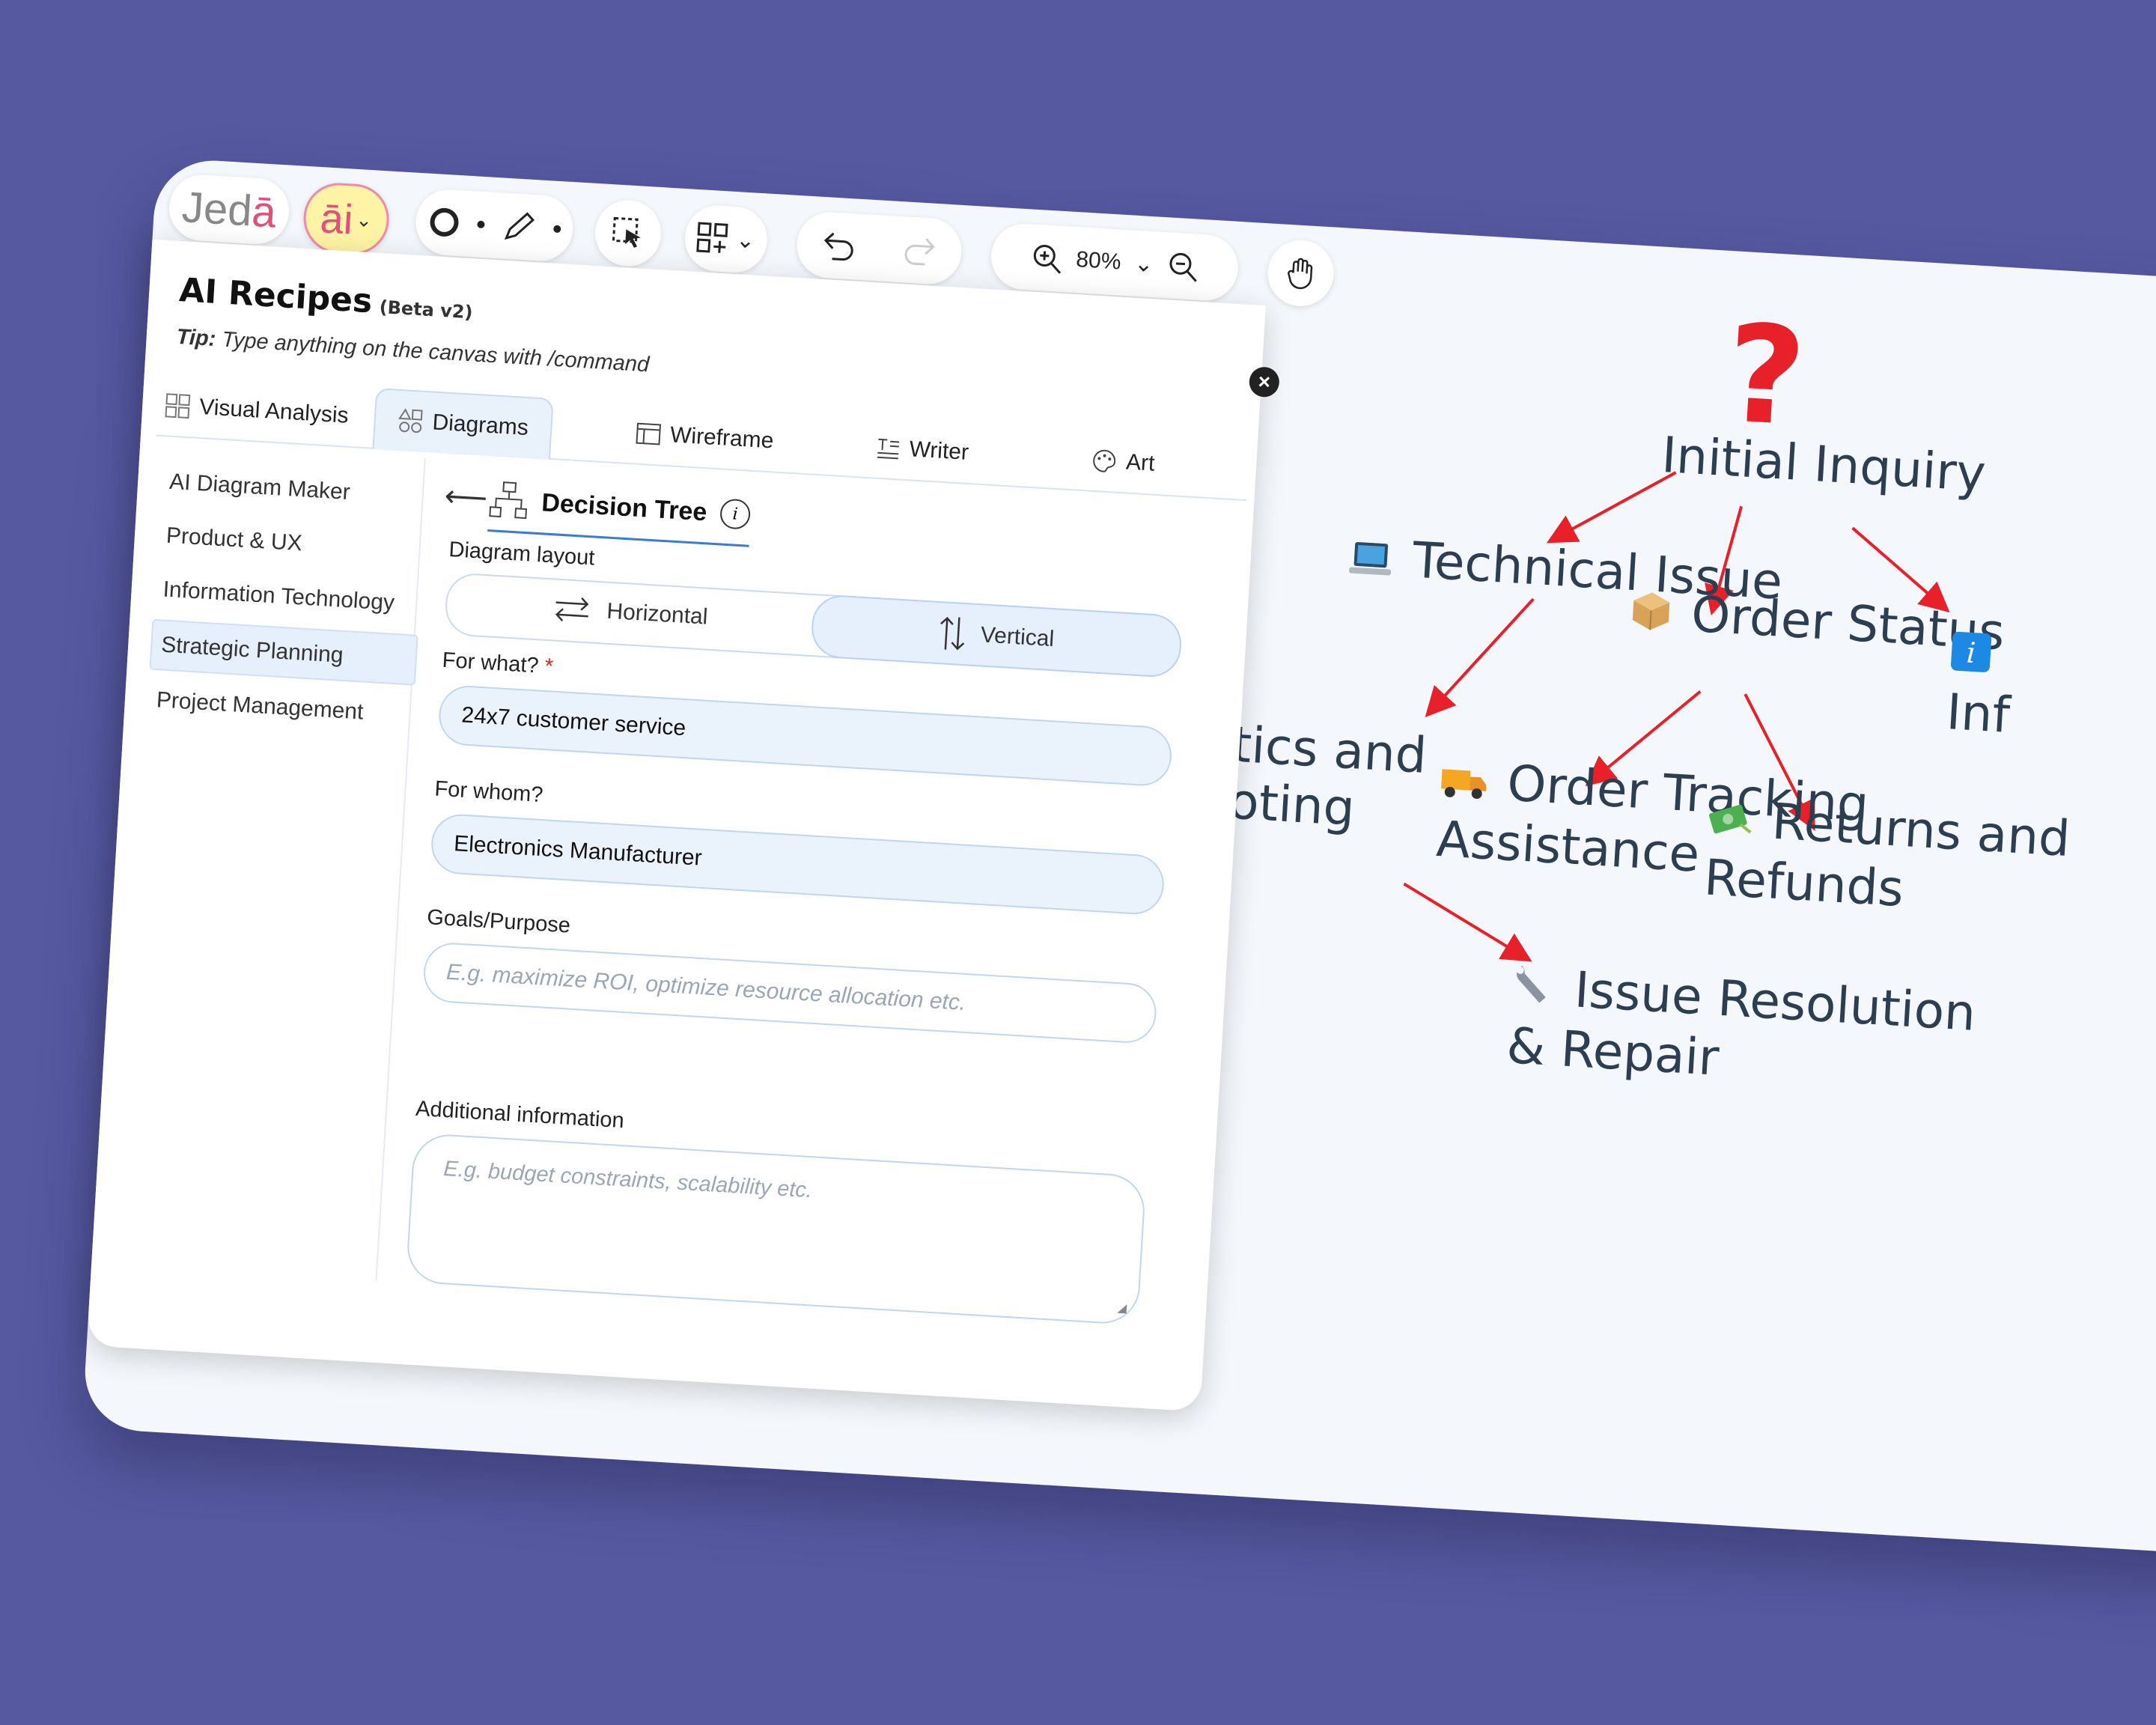  I want to click on sidebar-item-strategic-planning: Strategic Planning, so click(283, 652).